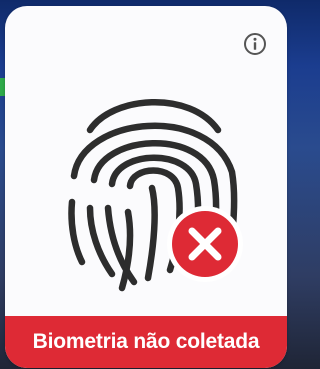 The width and height of the screenshot is (320, 369). Describe the element at coordinates (205, 244) in the screenshot. I see `close-circle-icon` at that location.